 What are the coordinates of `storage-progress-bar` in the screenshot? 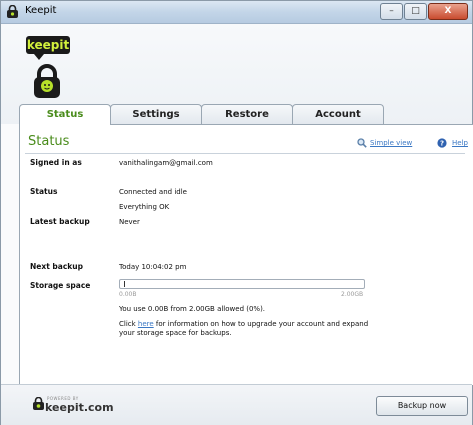 It's located at (242, 284).